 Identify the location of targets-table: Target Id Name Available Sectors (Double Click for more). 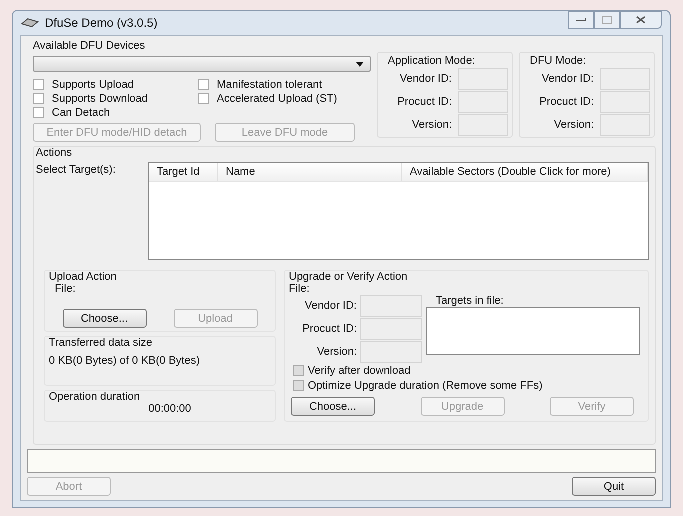
(398, 211).